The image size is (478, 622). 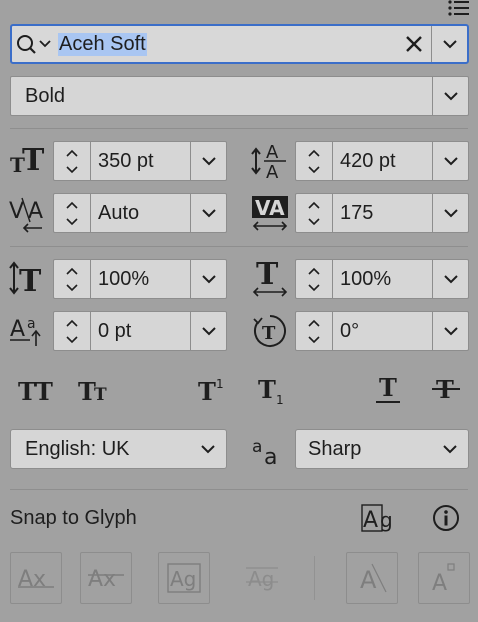 I want to click on font-family-dropdown-button, so click(x=449, y=44).